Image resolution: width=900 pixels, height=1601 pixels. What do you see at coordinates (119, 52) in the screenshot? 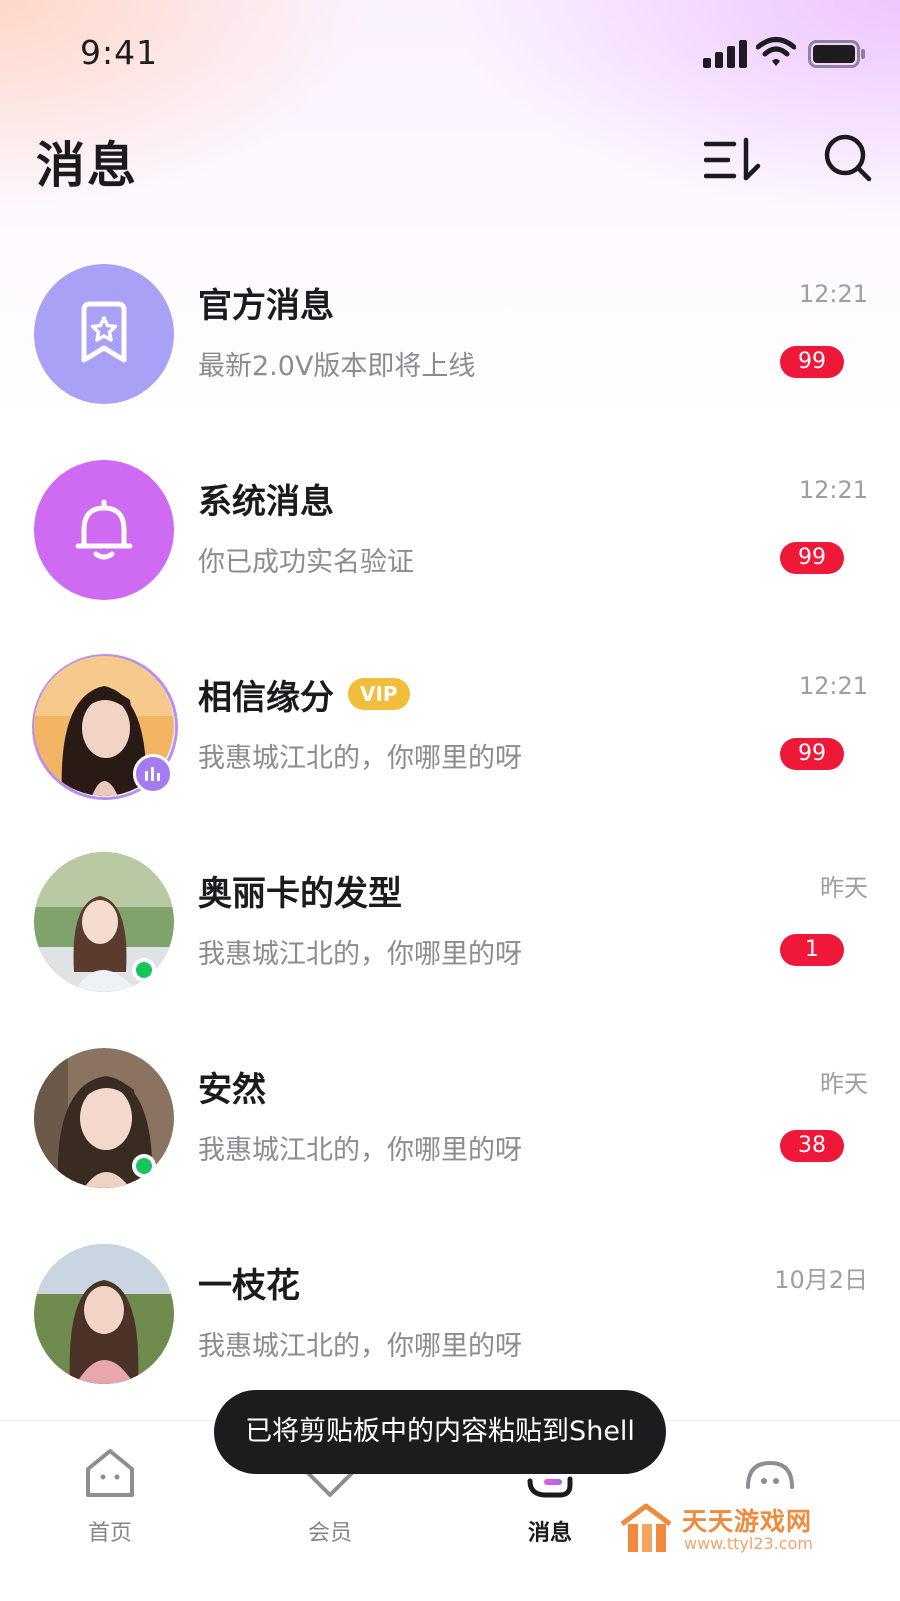
I see `status-time: 9:41` at bounding box center [119, 52].